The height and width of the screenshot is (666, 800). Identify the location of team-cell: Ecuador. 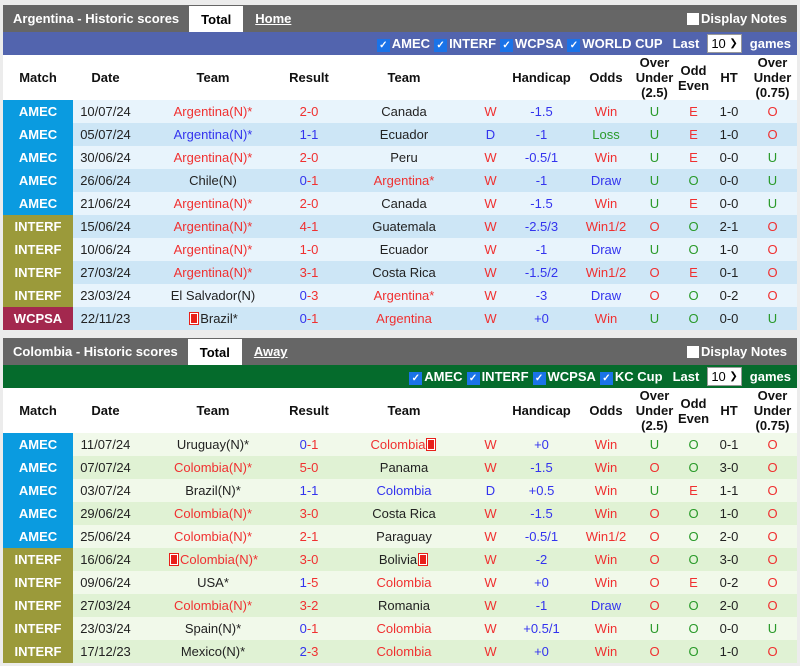
(404, 249).